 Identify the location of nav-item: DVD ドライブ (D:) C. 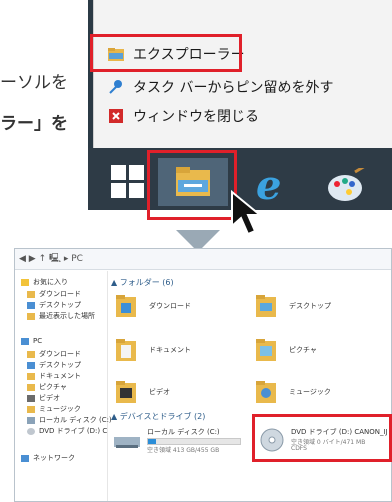
(67, 431).